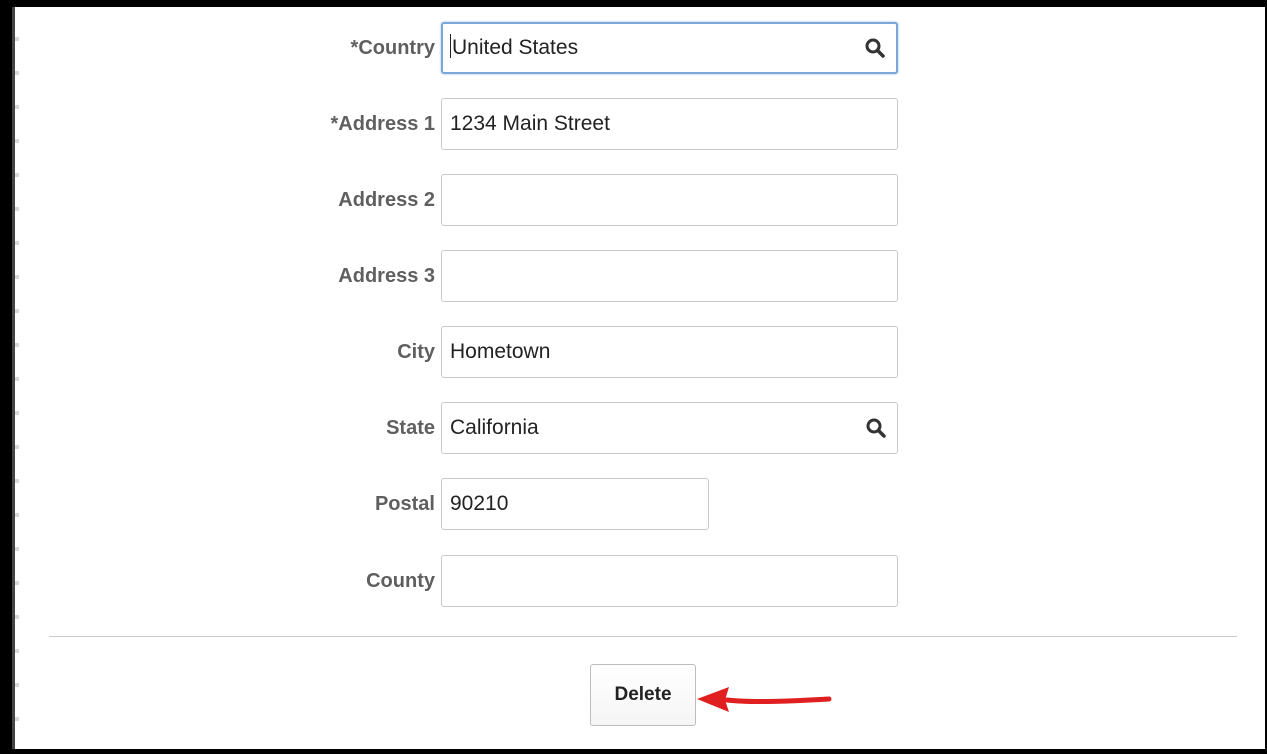  I want to click on address1-value: 1234 Main Street, so click(530, 123).